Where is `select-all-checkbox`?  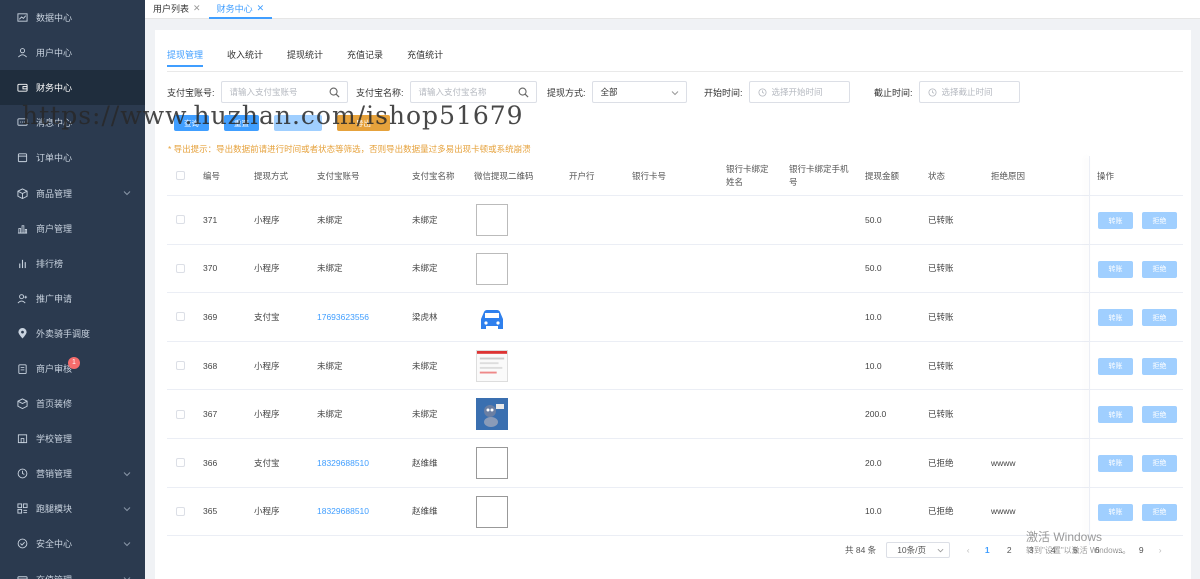 select-all-checkbox is located at coordinates (180, 175).